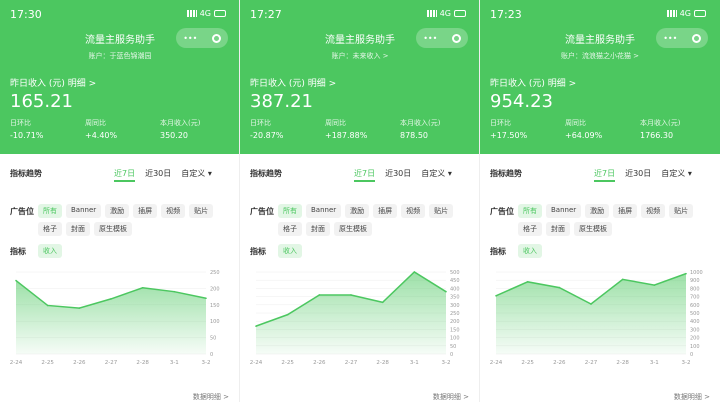 This screenshot has width=720, height=402. Describe the element at coordinates (695, 339) in the screenshot. I see `y-tick-label: 200` at that location.